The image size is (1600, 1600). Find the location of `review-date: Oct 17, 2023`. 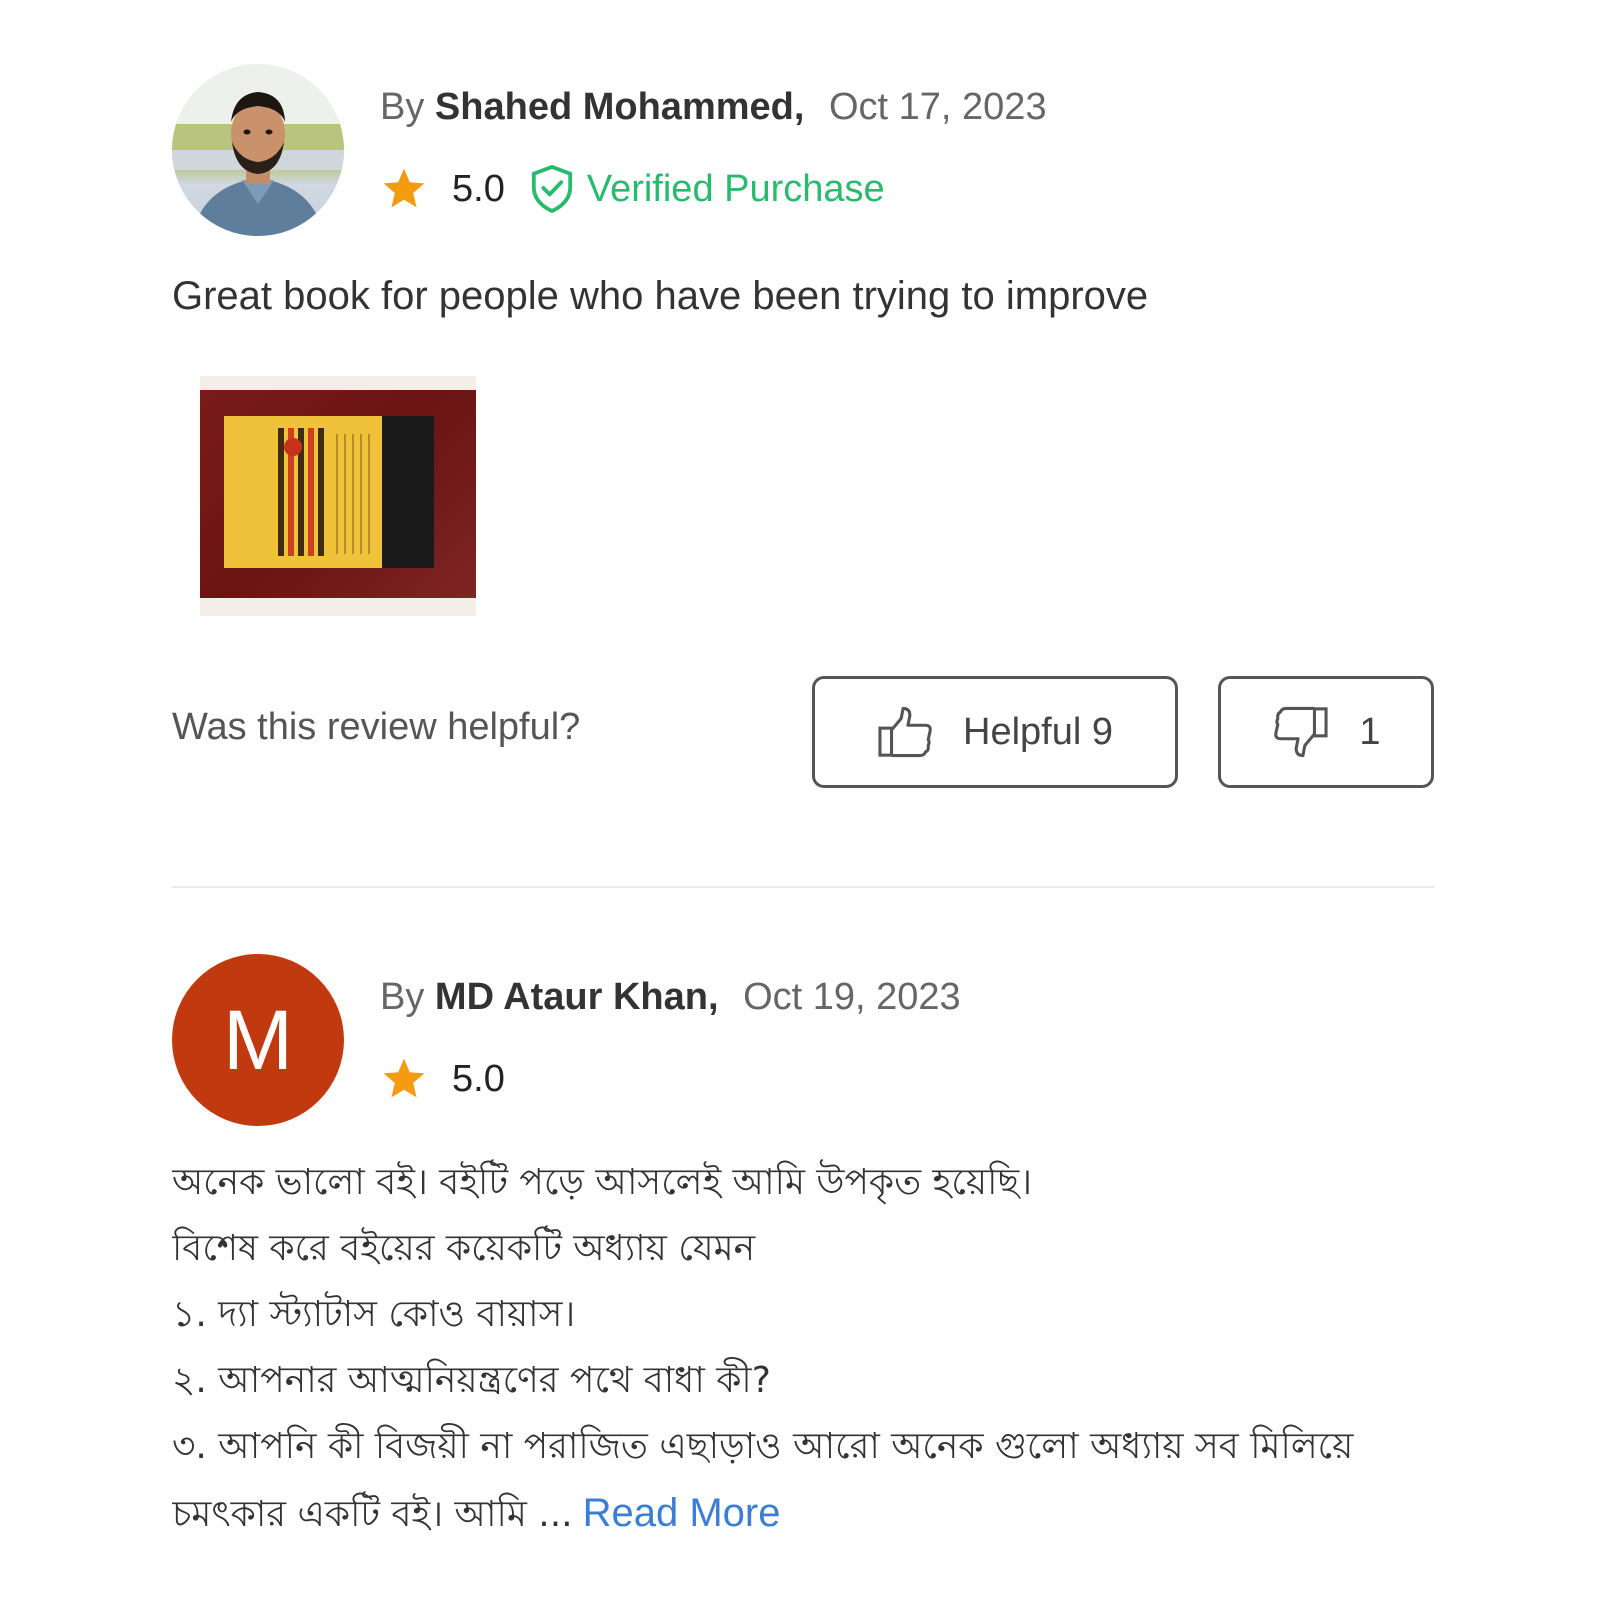

review-date: Oct 17, 2023 is located at coordinates (937, 107).